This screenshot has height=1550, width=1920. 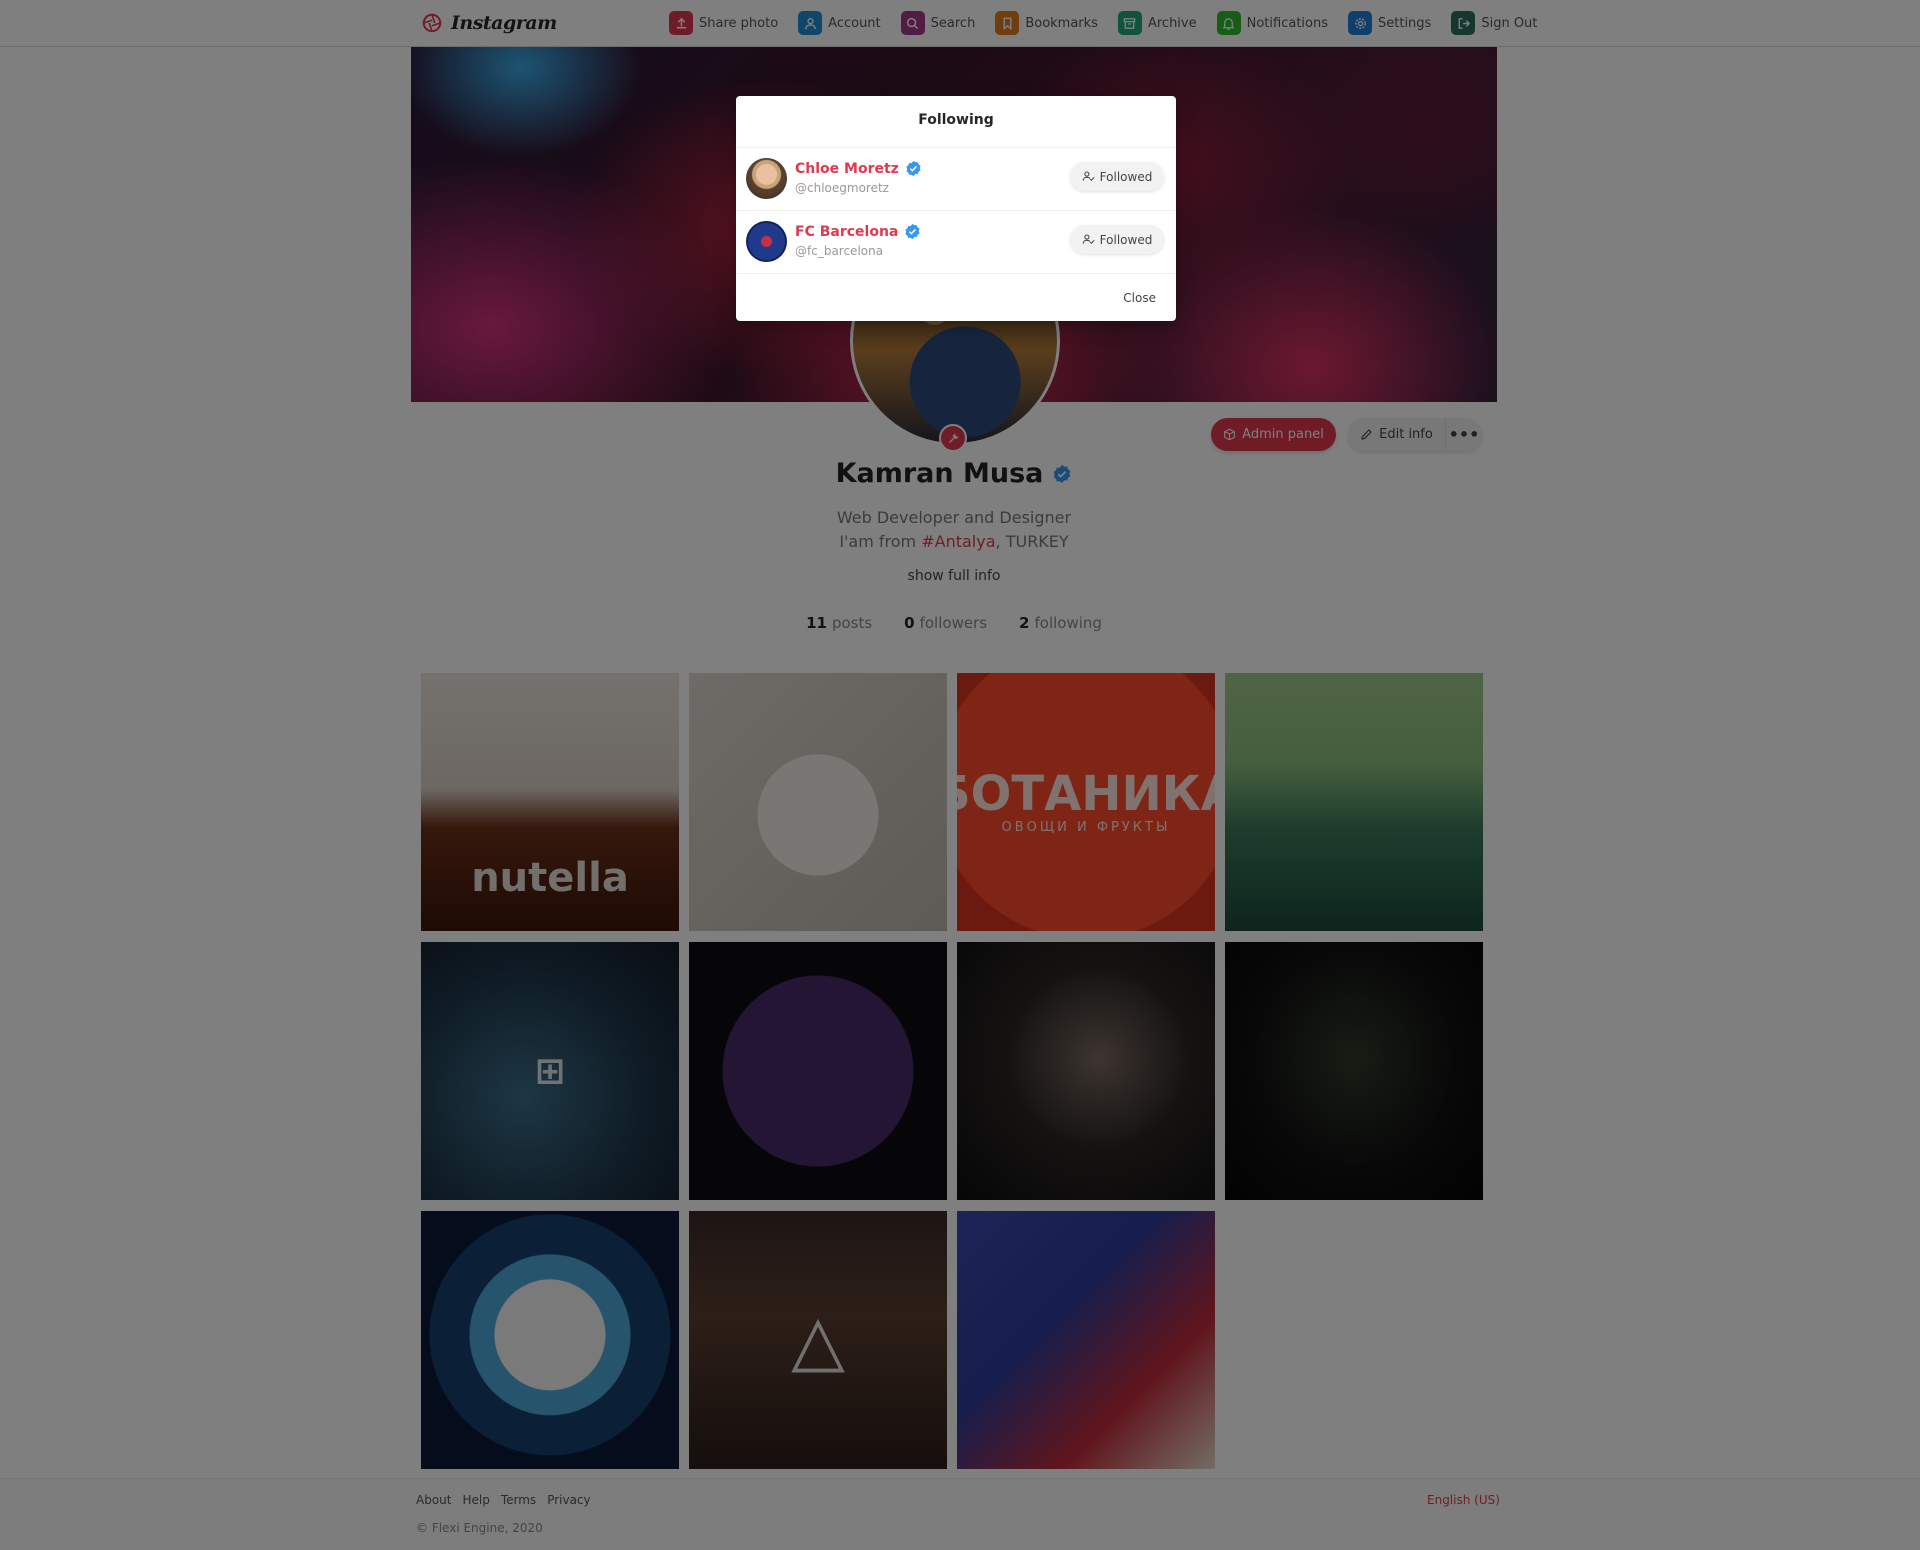 I want to click on user-handle: @chloegmoretz, so click(x=842, y=188).